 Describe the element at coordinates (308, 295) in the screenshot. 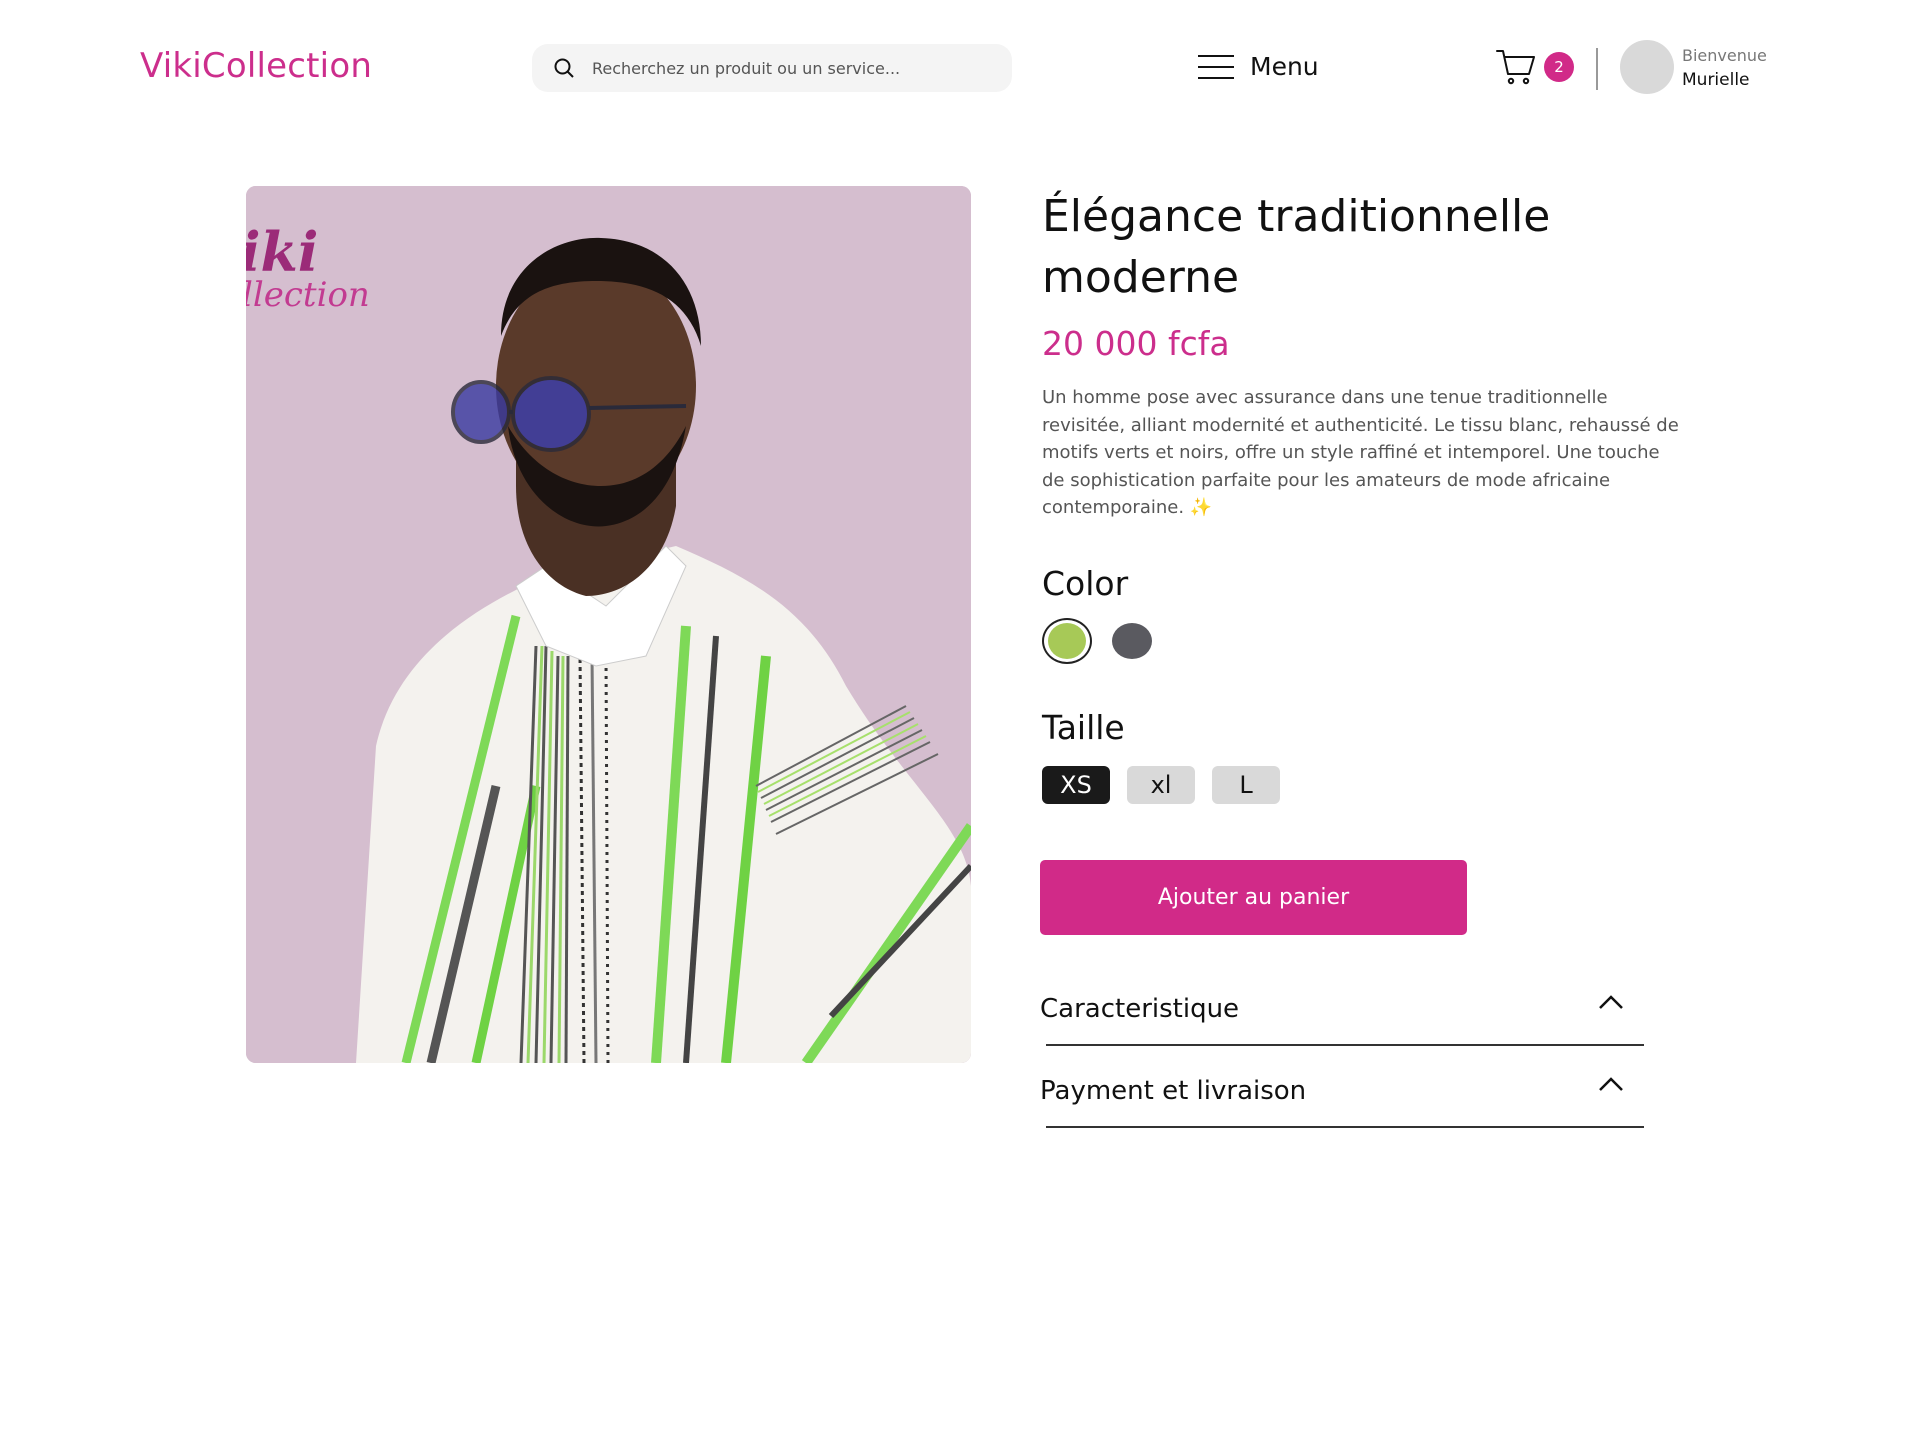

I see `watermark-text-2: llection` at that location.